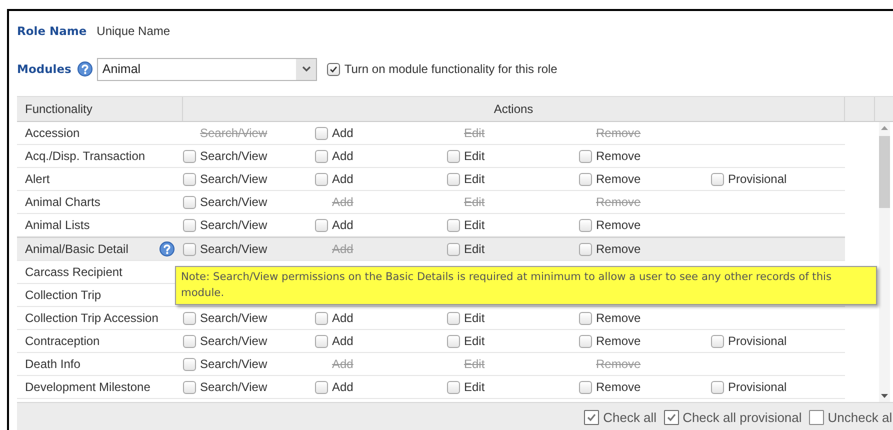  Describe the element at coordinates (884, 128) in the screenshot. I see `arrow-up-icon` at that location.